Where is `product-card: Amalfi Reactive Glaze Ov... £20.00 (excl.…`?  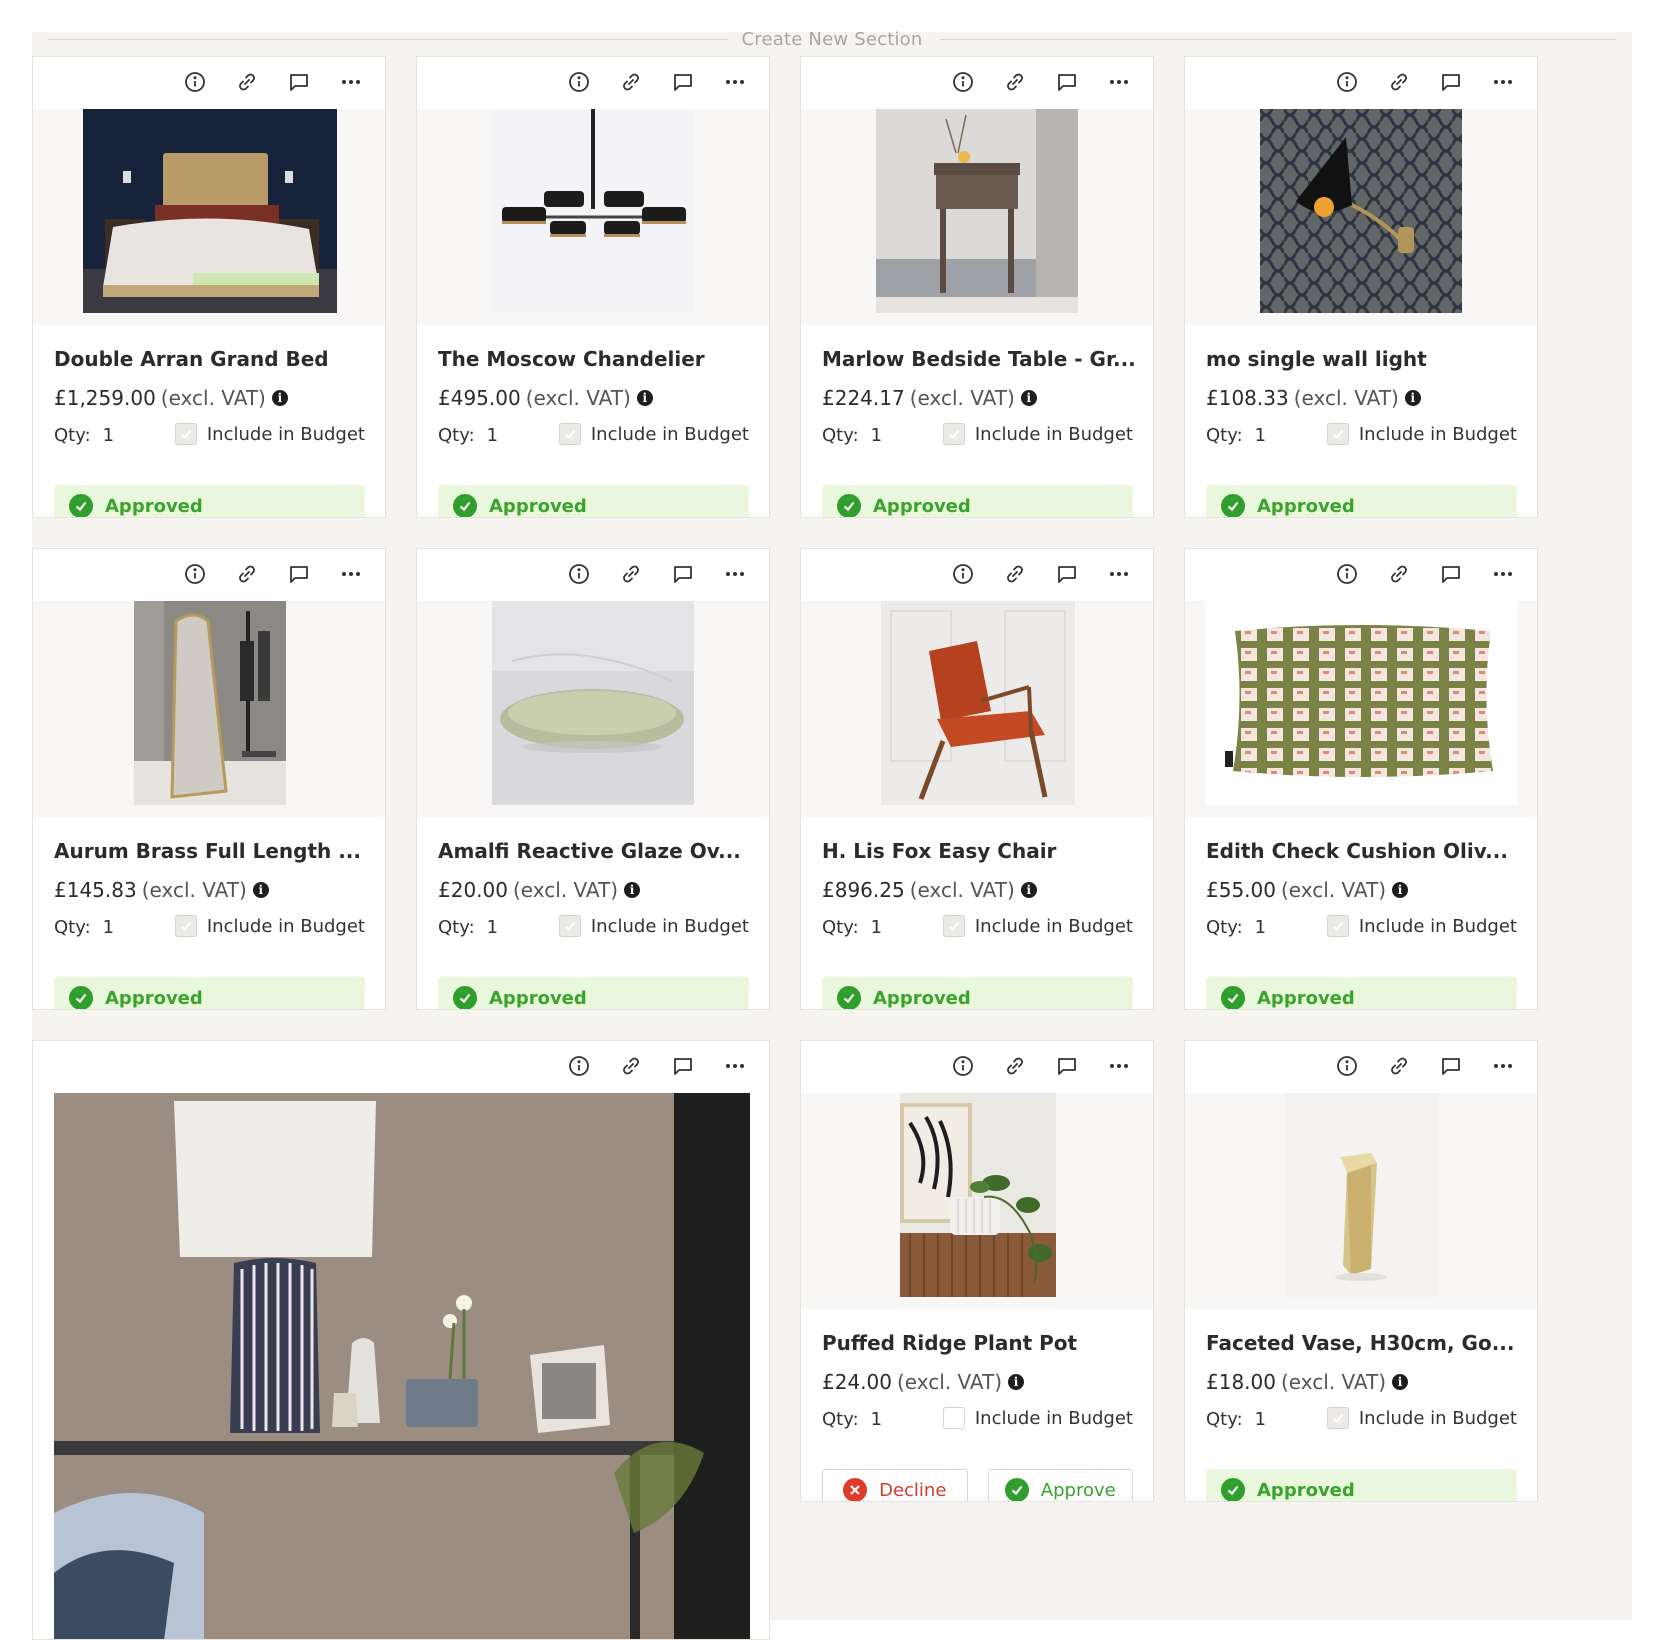 product-card: Amalfi Reactive Glaze Ov... £20.00 (excl.… is located at coordinates (593, 779).